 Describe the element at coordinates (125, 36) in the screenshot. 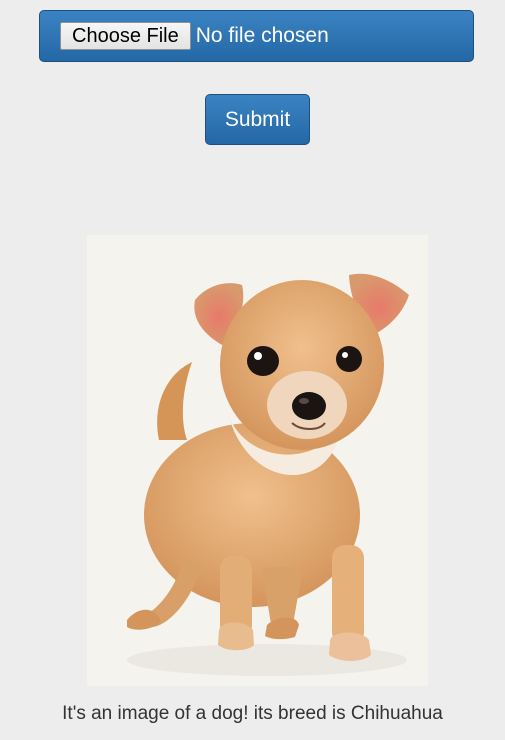

I see `choose-file-button: Choose File` at that location.